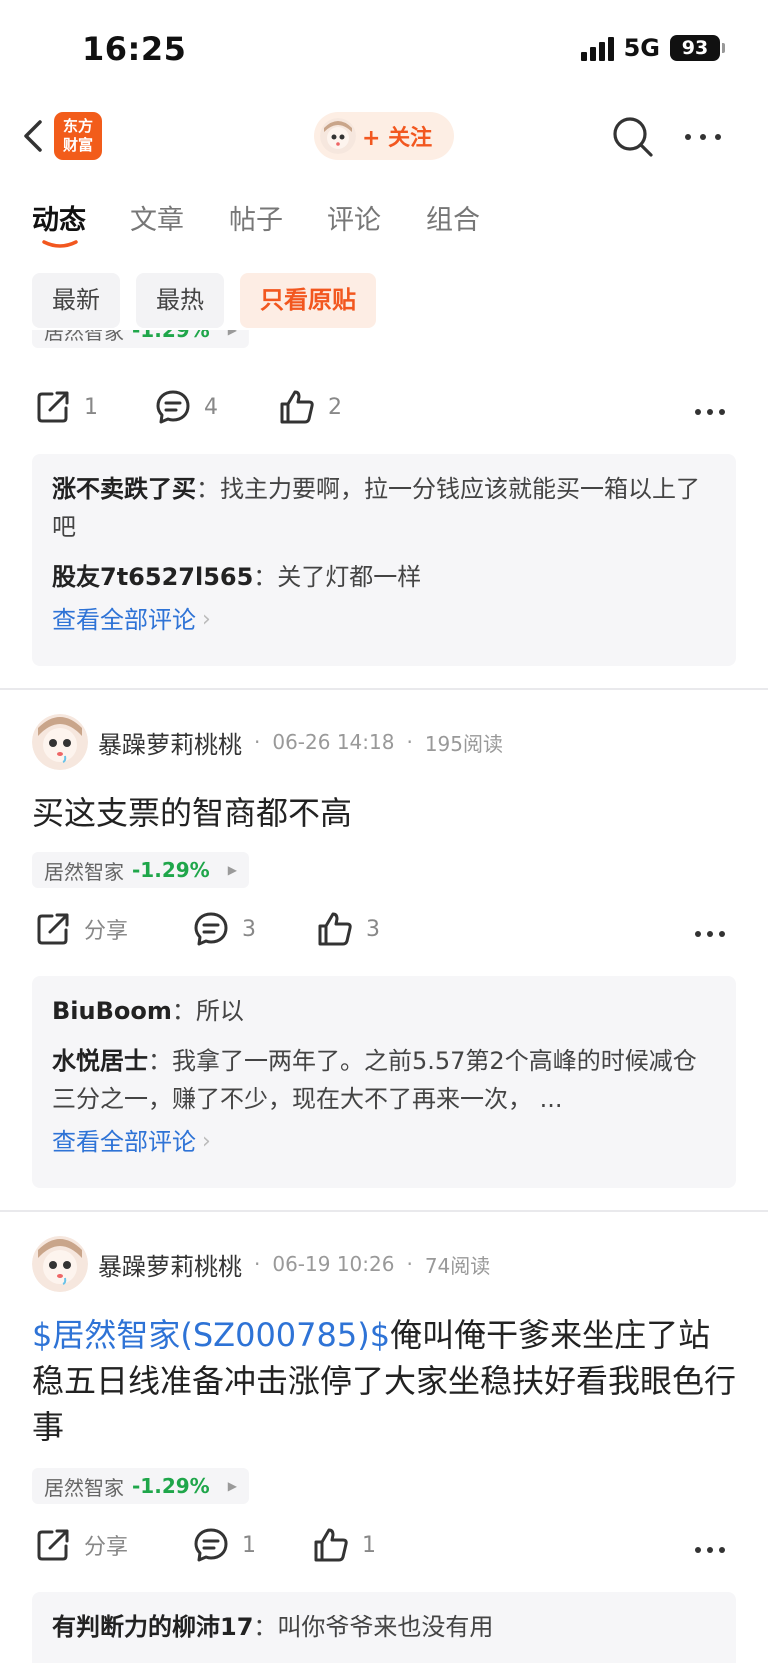  I want to click on like-count: 3, so click(373, 929).